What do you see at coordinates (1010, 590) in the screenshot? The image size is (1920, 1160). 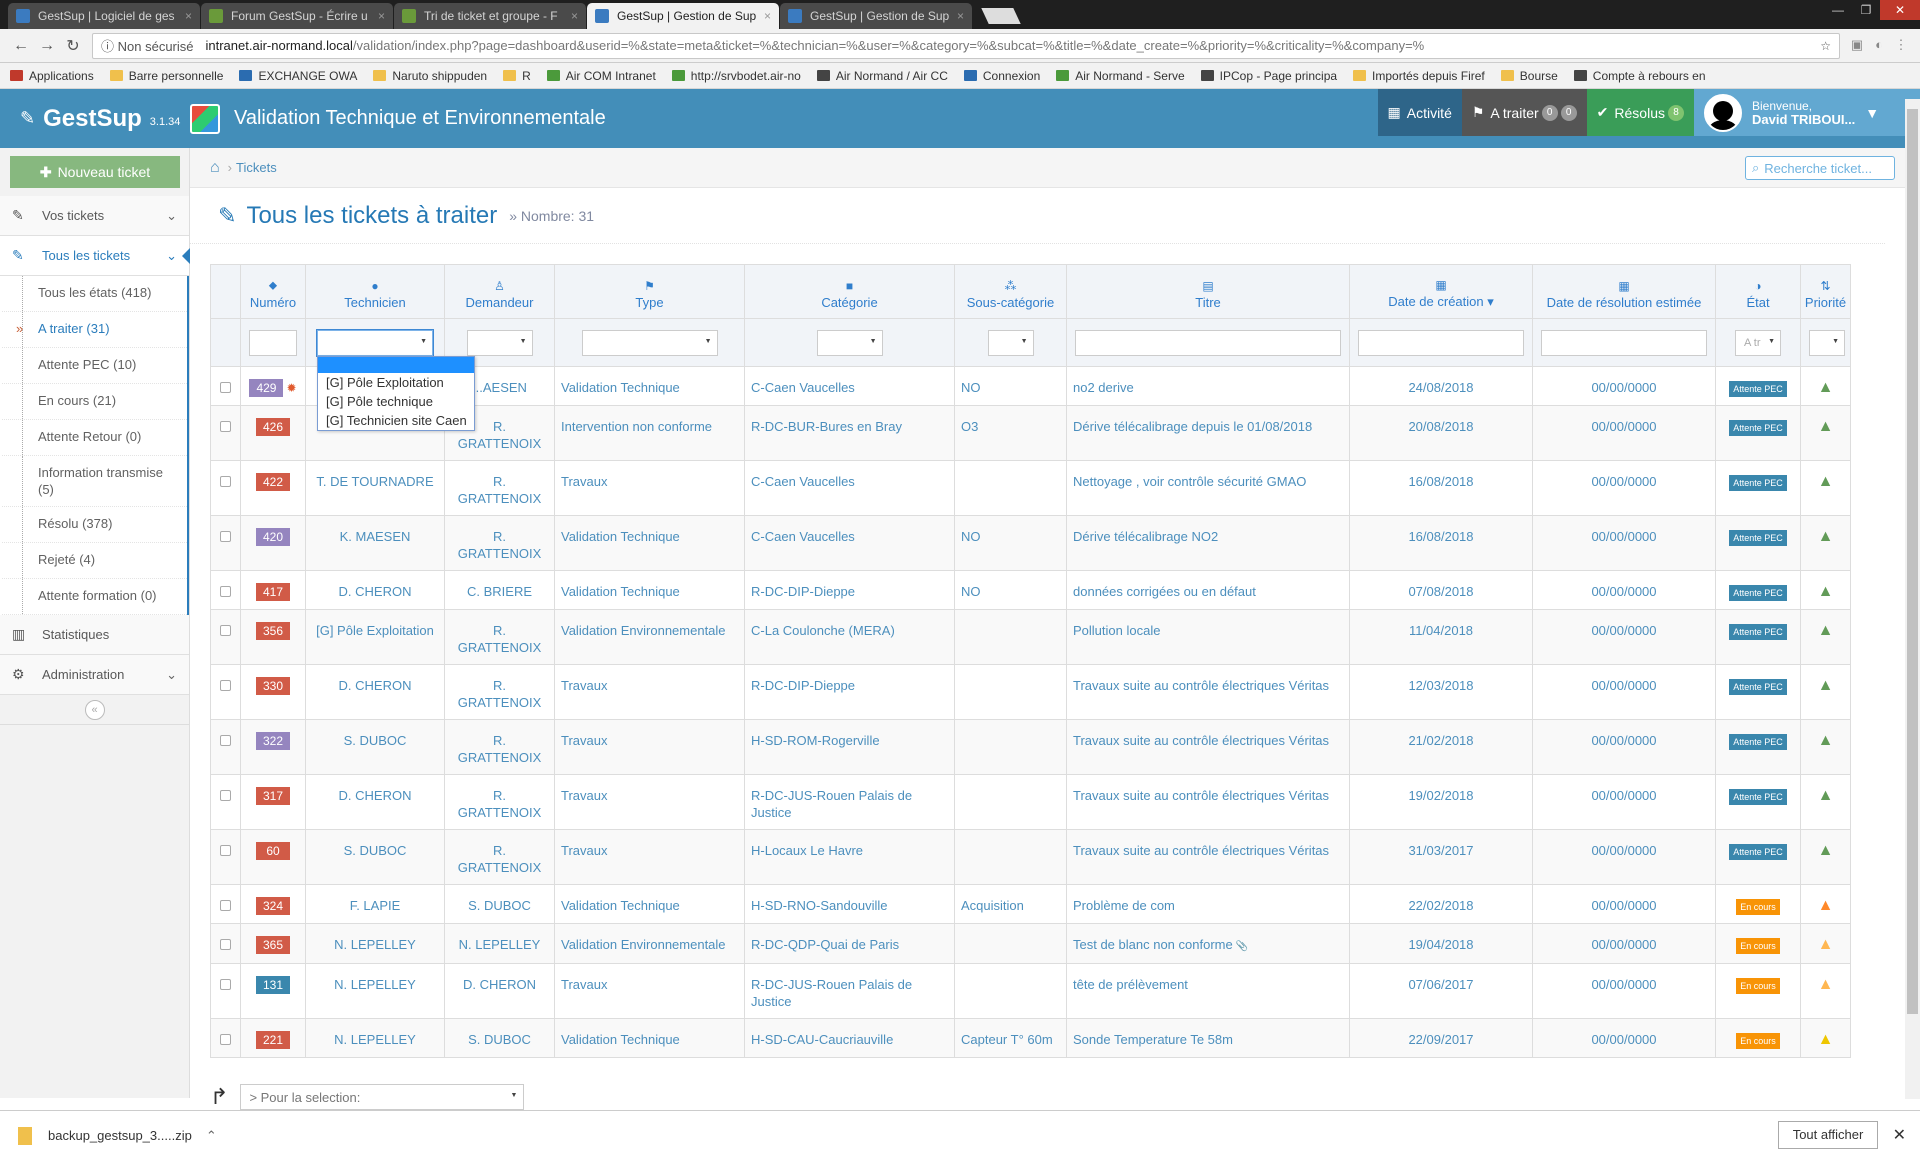 I see `subcategory-cell: NO` at bounding box center [1010, 590].